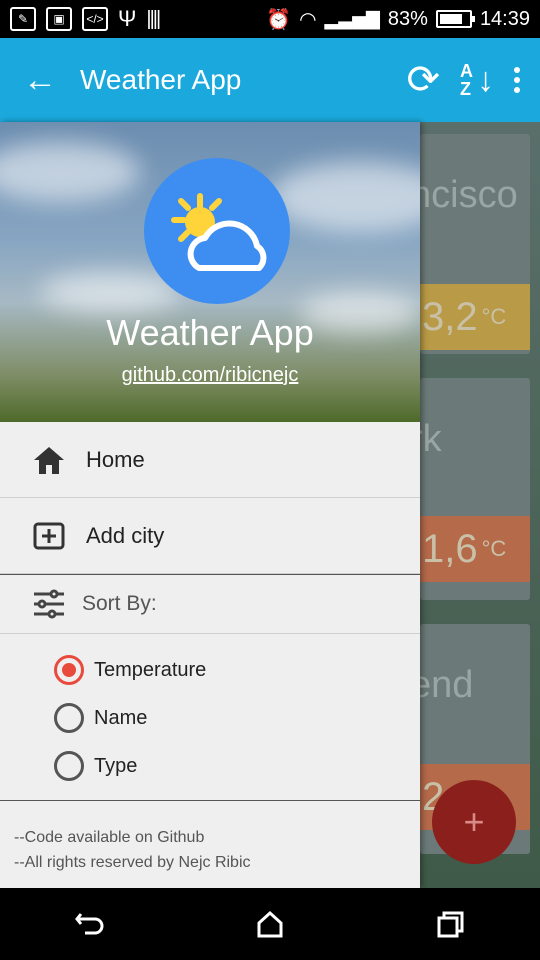 The height and width of the screenshot is (960, 540). Describe the element at coordinates (447, 685) in the screenshot. I see `city-name: end` at that location.